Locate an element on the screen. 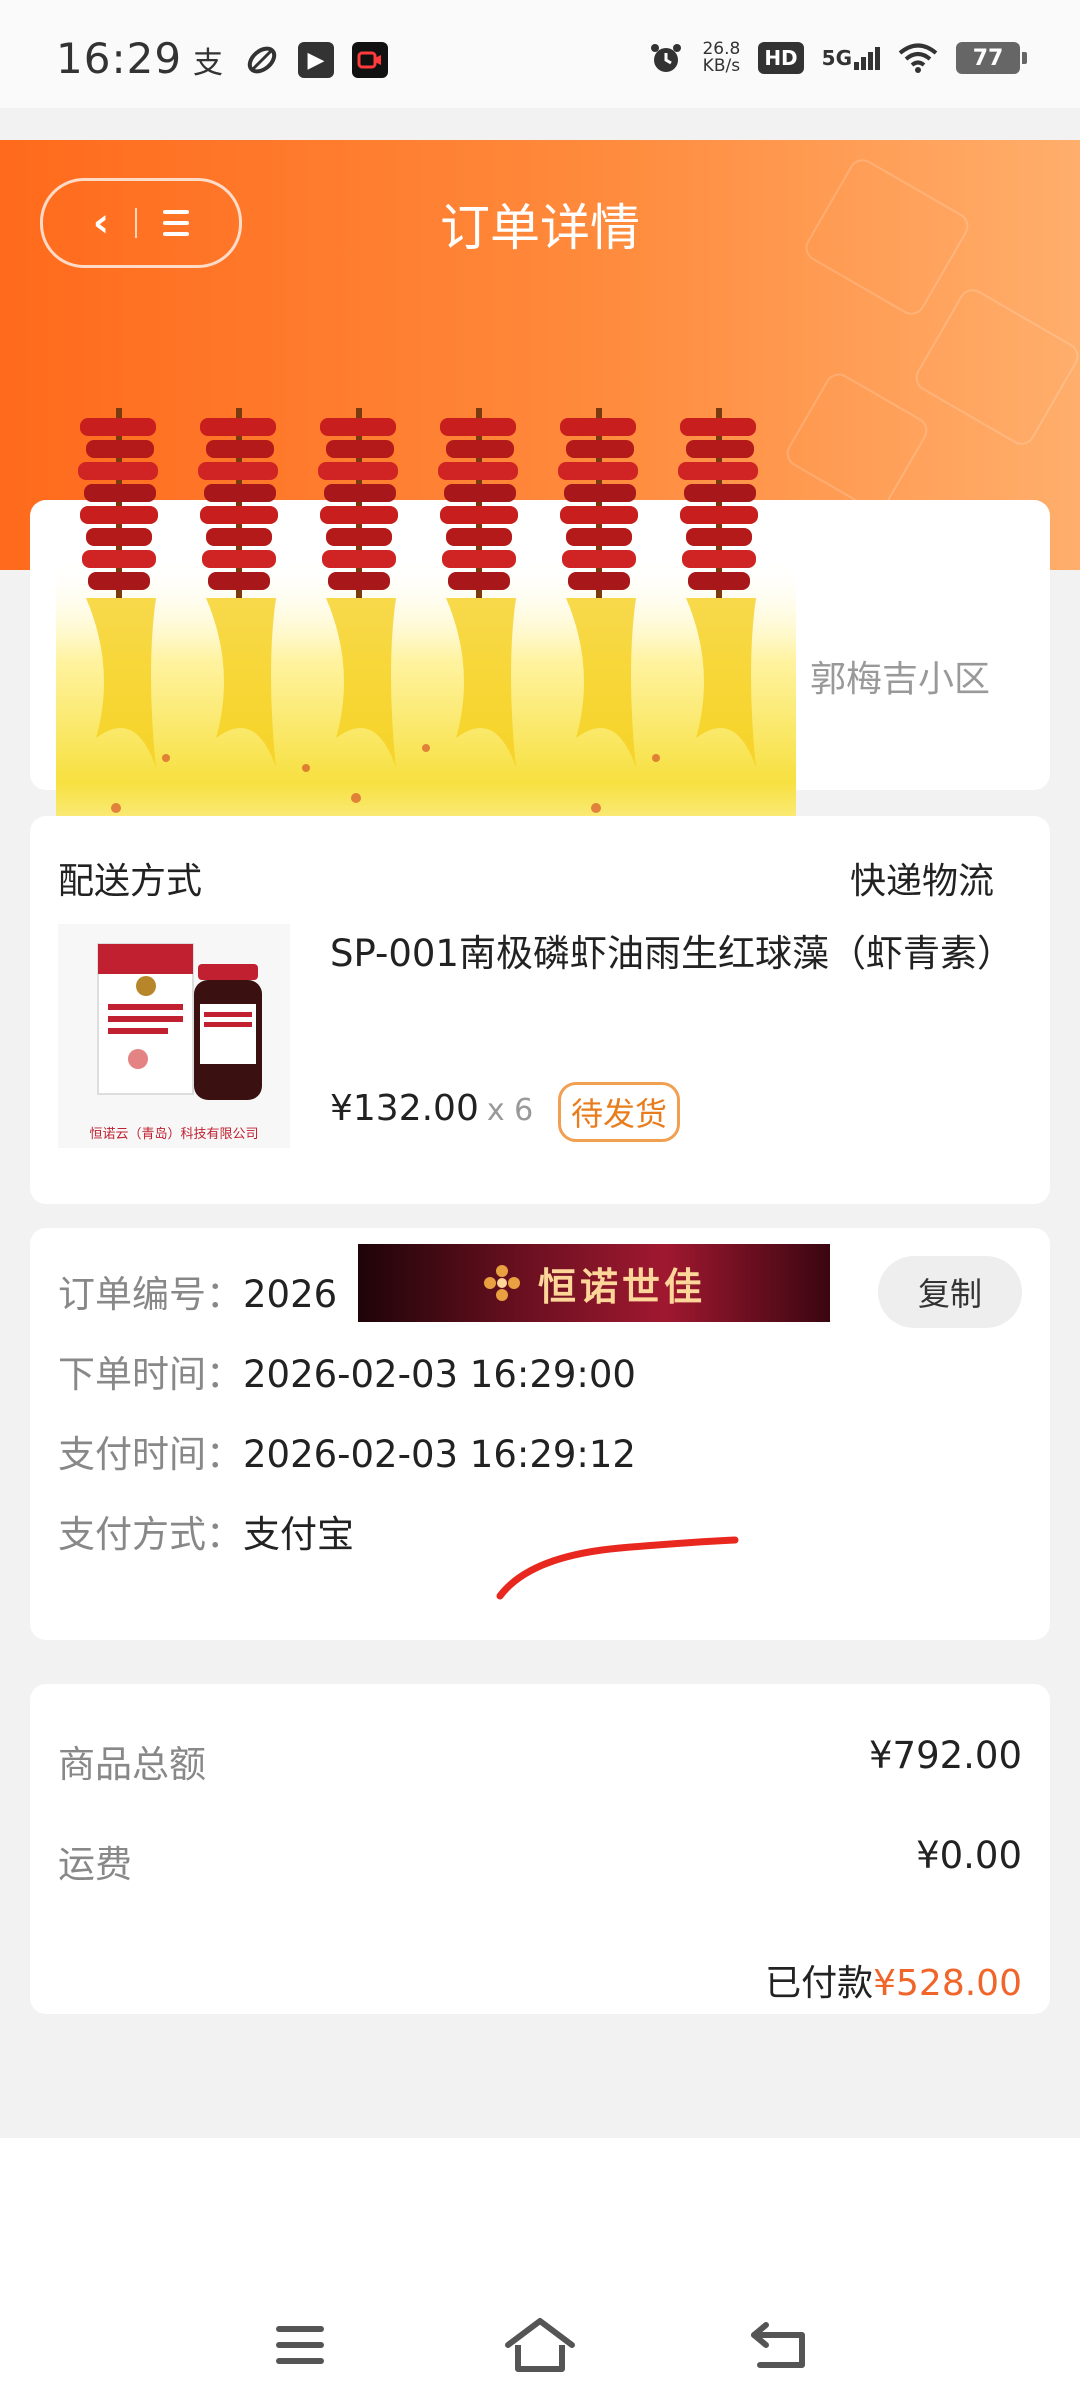  leaf-icon is located at coordinates (262, 60).